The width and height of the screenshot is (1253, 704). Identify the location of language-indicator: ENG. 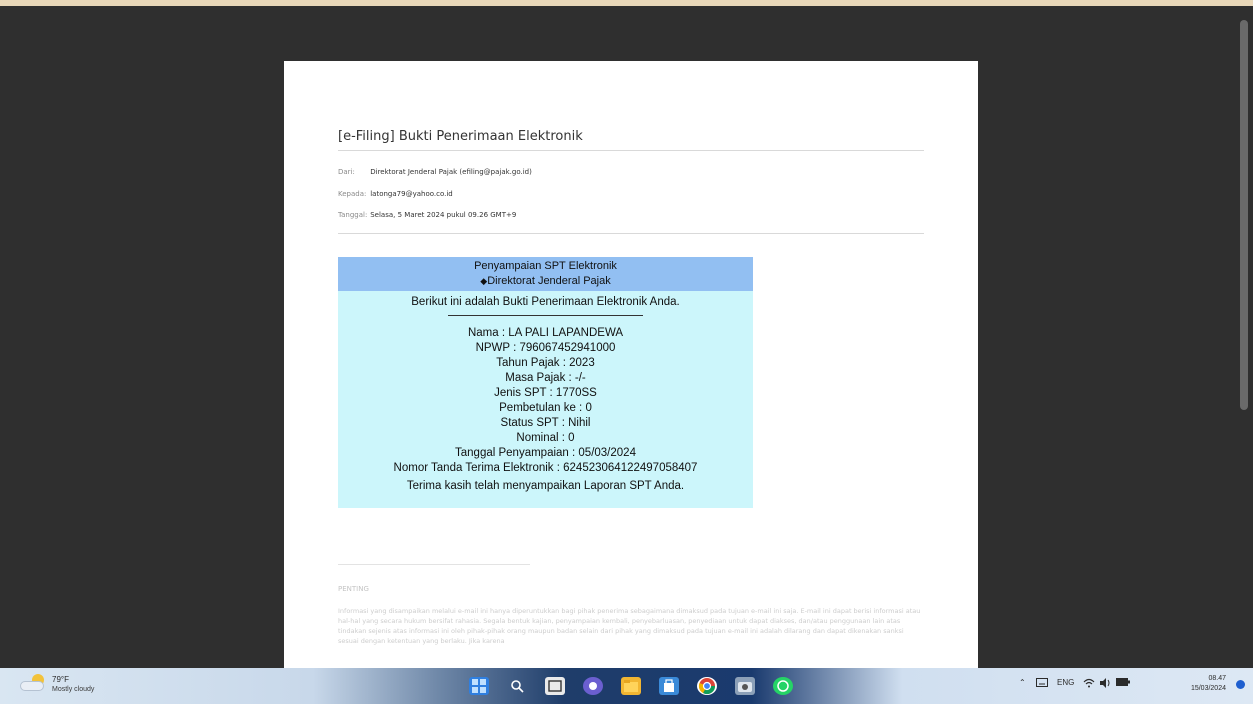
(1065, 682).